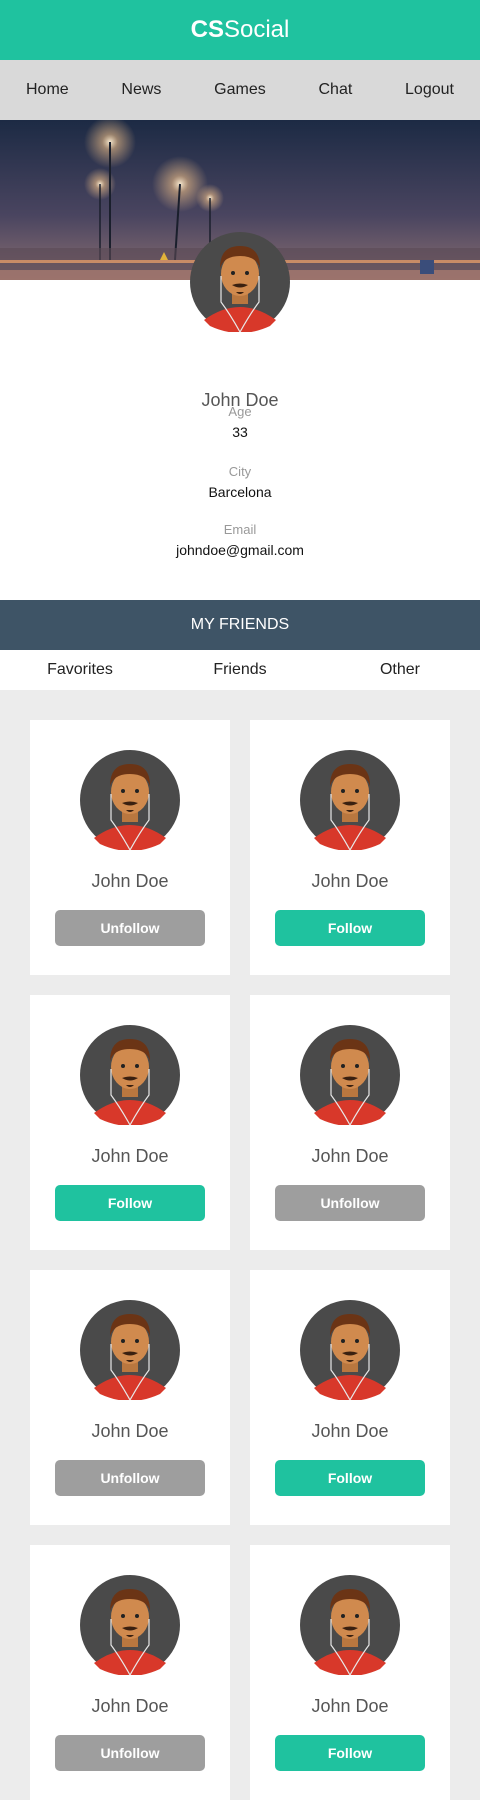 The width and height of the screenshot is (480, 1800). I want to click on friends-tabs: Favorites Friends Other, so click(240, 670).